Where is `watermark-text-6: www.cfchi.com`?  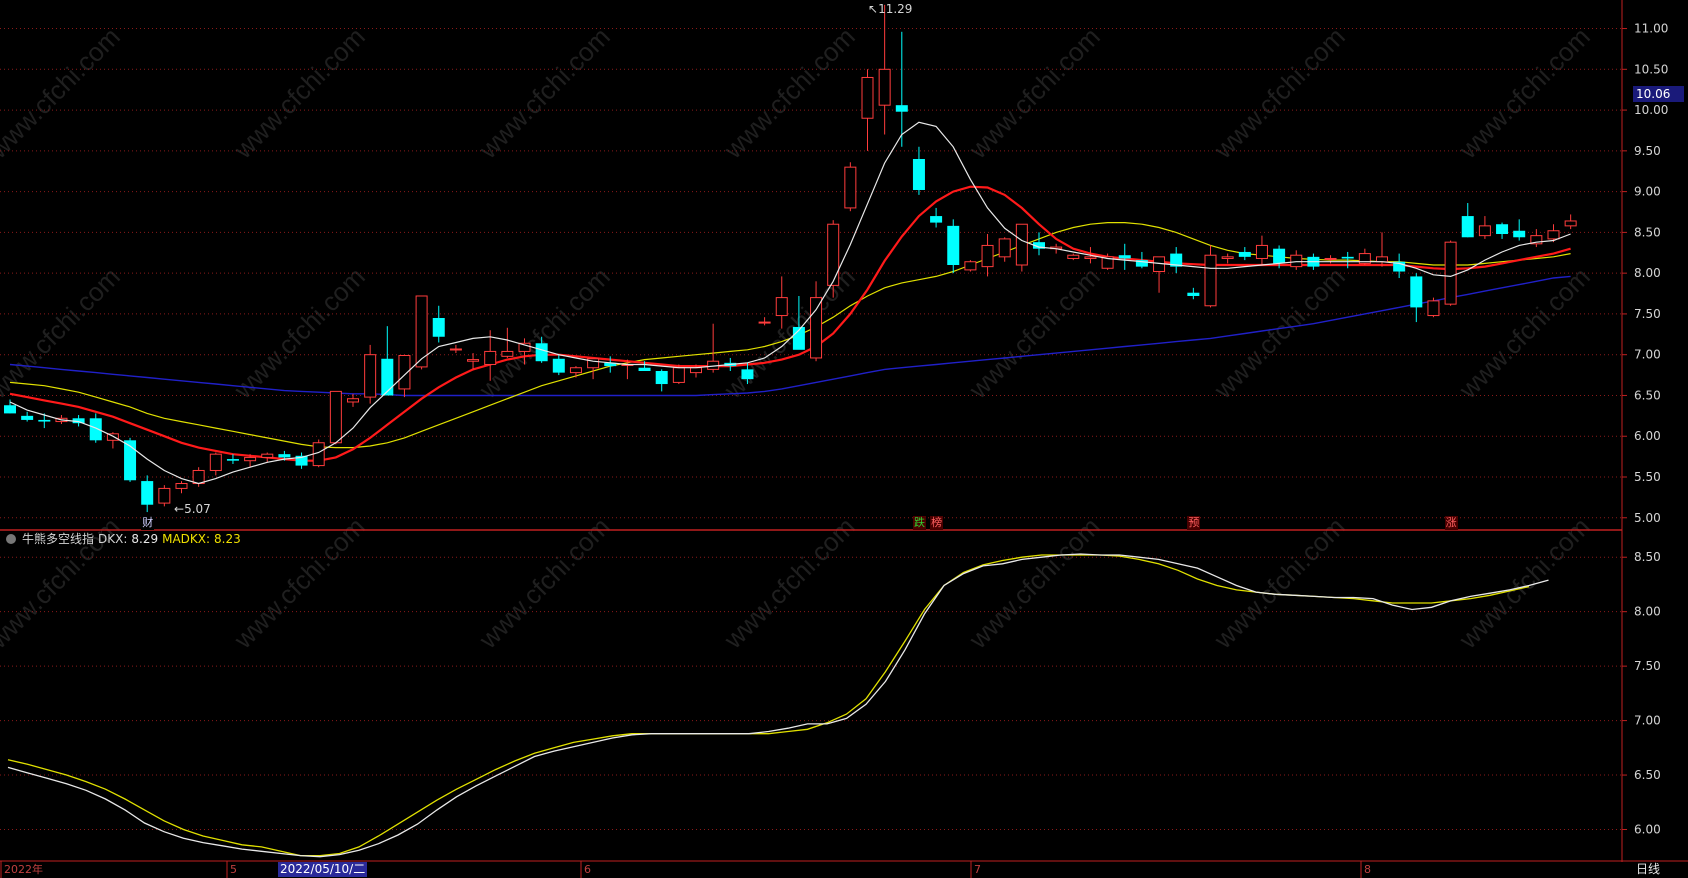
watermark-text-6: www.cfchi.com is located at coordinates (1523, 92).